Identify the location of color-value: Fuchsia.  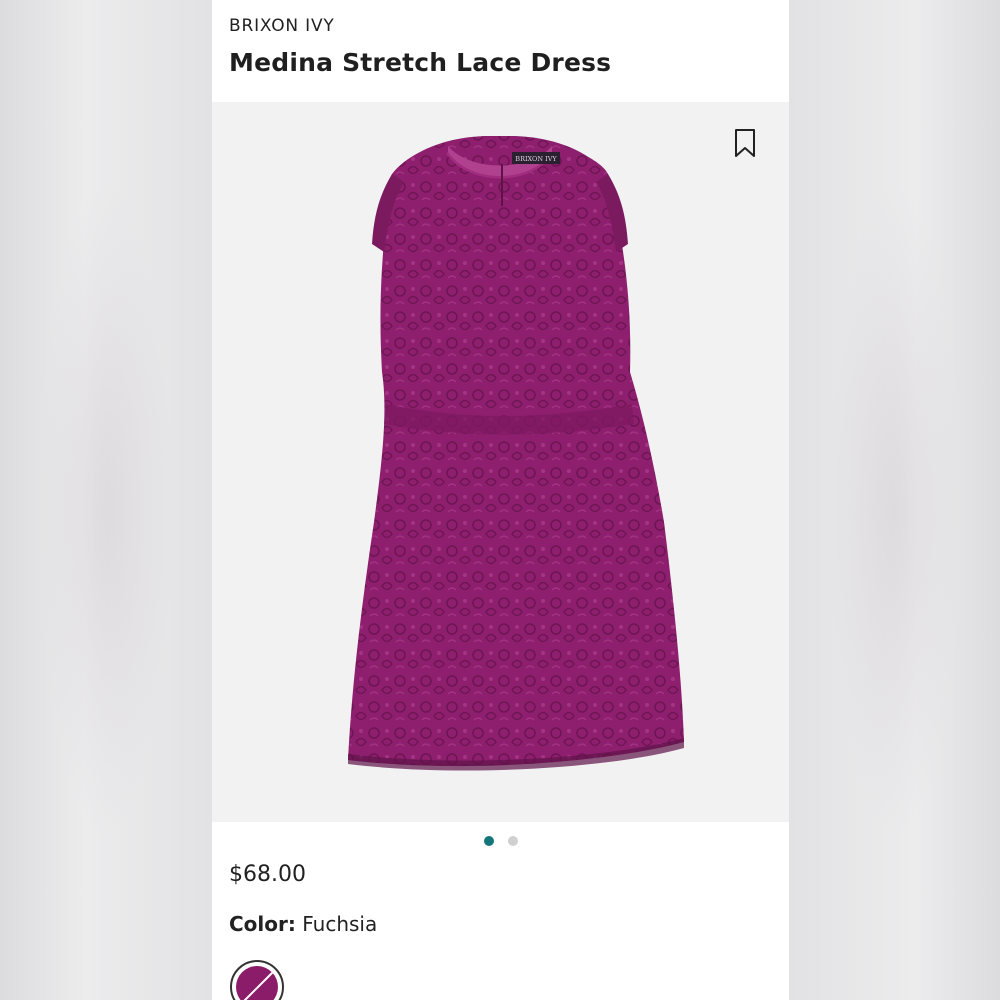
(340, 924).